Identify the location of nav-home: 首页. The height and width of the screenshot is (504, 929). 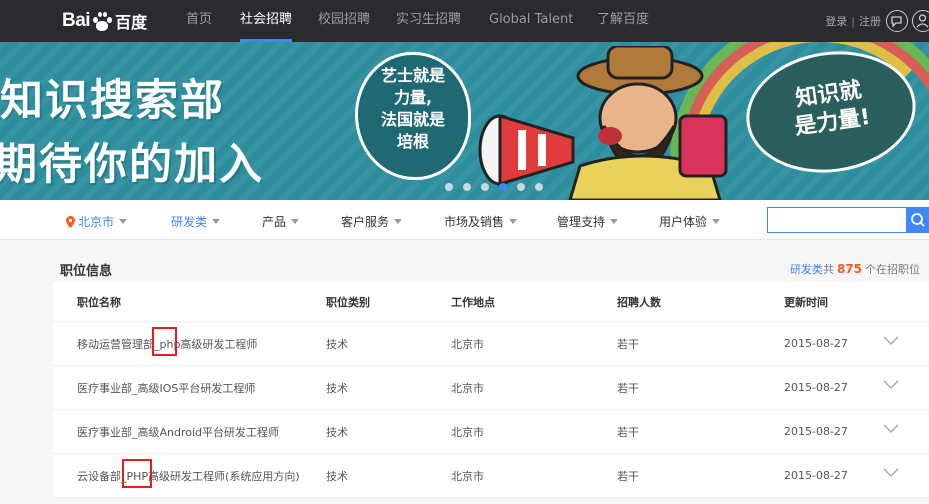
(199, 21).